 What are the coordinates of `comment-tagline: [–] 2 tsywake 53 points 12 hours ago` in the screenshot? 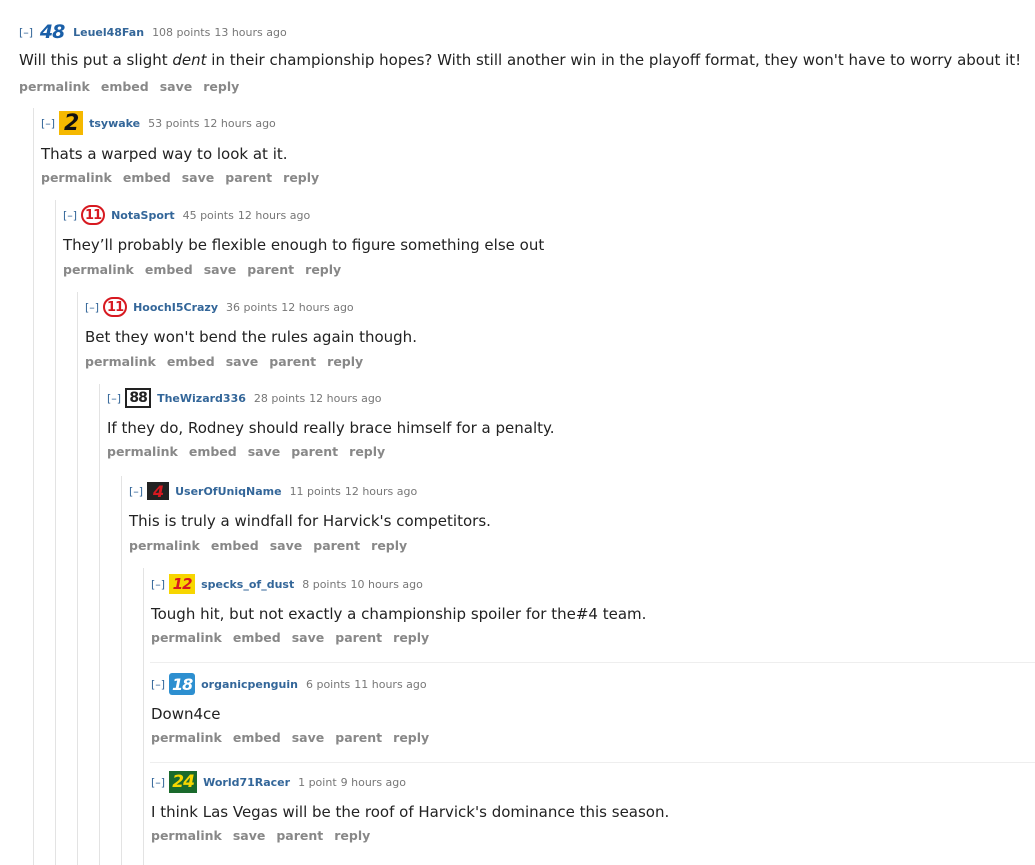 It's located at (158, 123).